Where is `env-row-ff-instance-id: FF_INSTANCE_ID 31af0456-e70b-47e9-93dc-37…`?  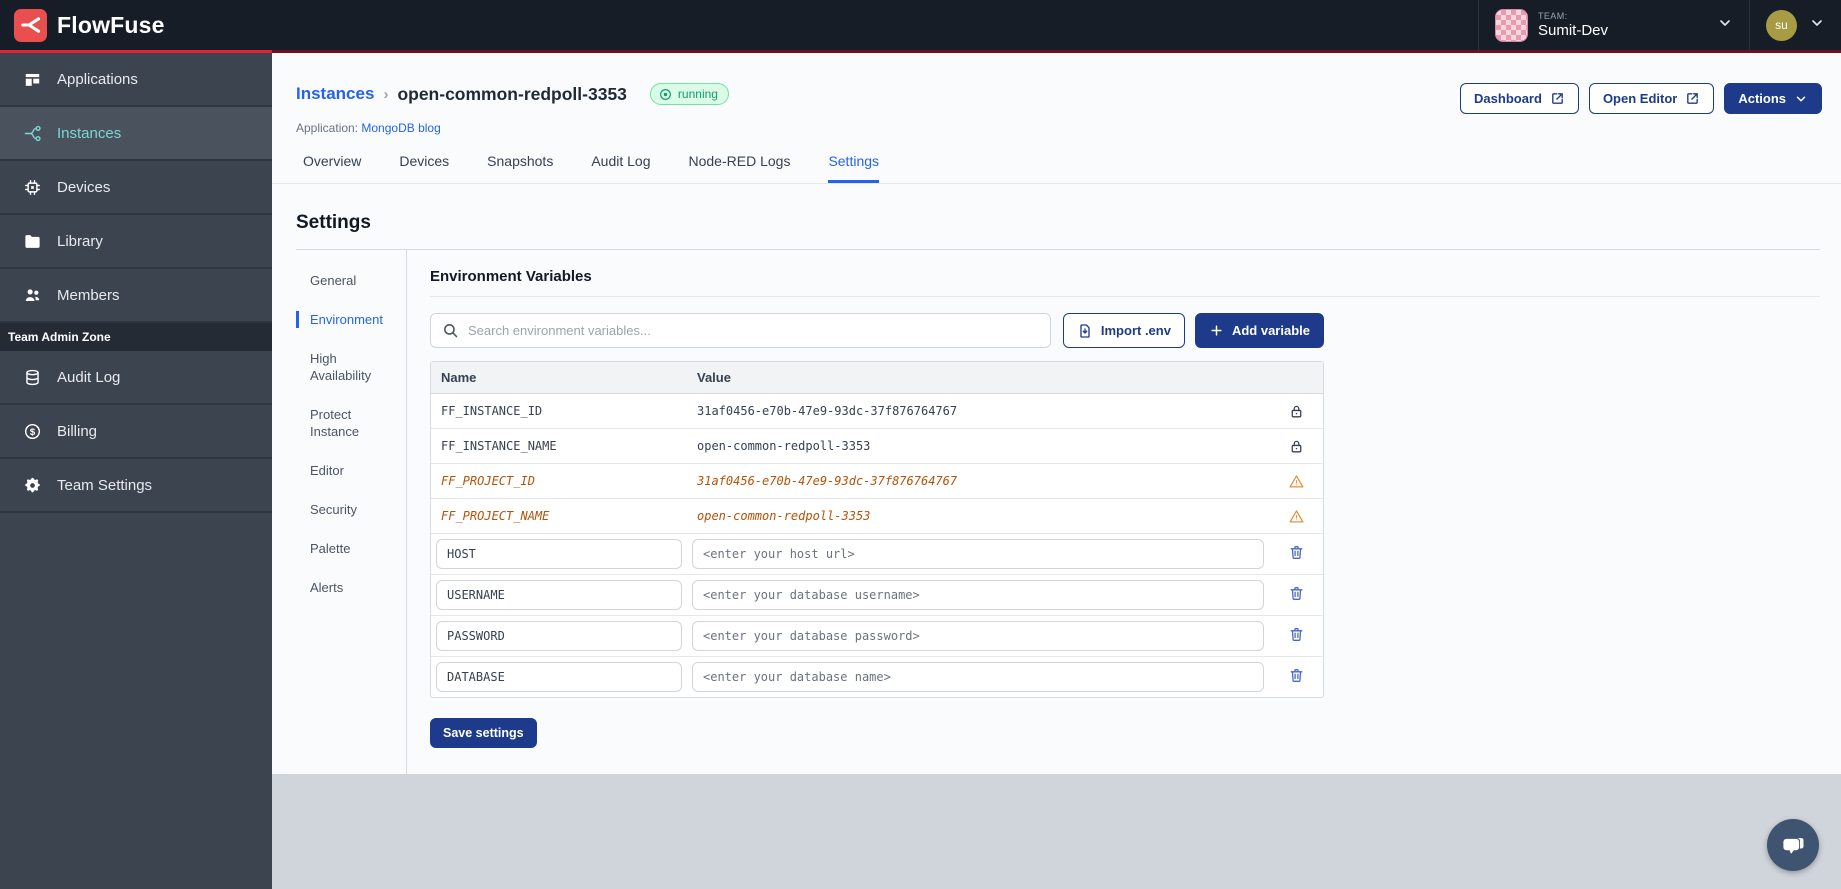
env-row-ff-instance-id: FF_INSTANCE_ID 31af0456-e70b-47e9-93dc-37… is located at coordinates (877, 411).